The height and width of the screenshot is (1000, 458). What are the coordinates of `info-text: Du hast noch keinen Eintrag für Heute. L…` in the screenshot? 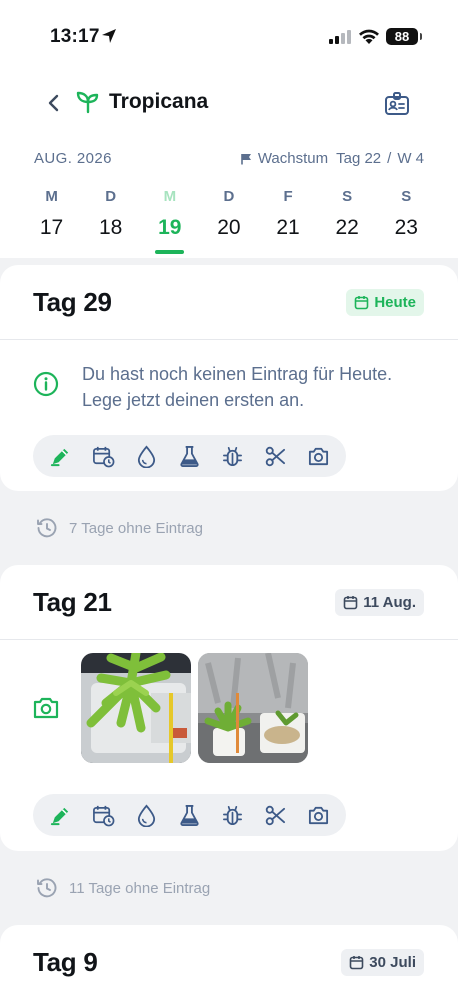 It's located at (237, 387).